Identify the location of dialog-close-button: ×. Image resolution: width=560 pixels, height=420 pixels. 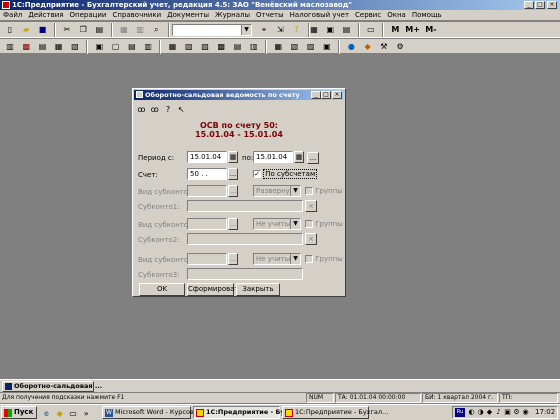
(337, 95).